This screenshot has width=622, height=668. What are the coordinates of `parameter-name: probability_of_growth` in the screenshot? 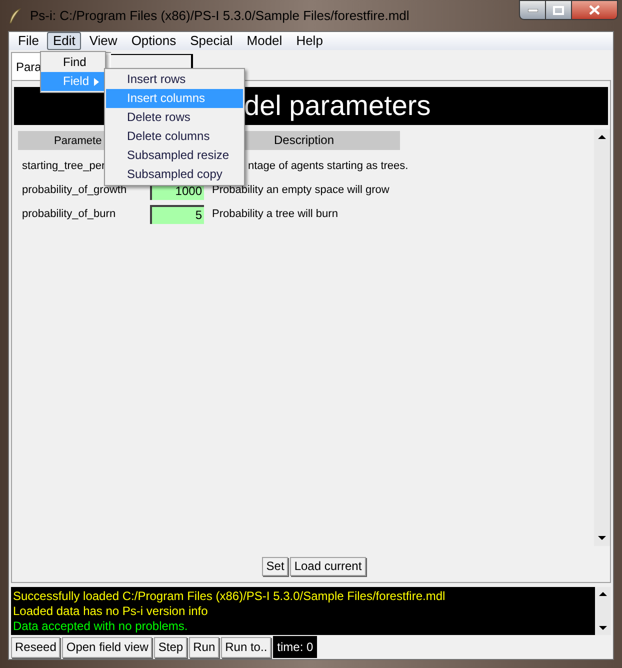 It's located at (74, 190).